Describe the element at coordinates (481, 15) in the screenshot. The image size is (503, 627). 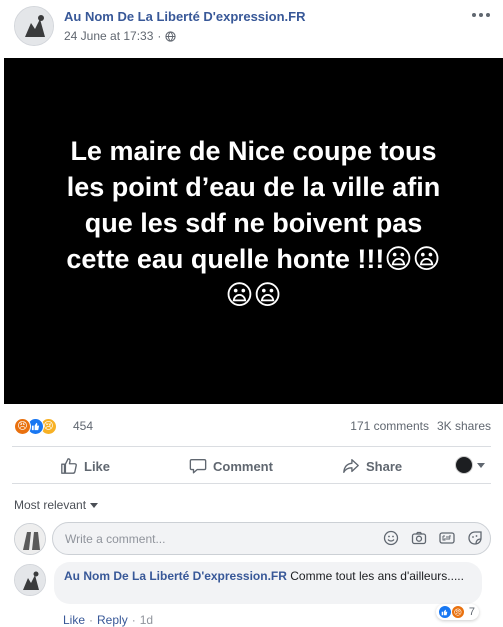
I see `more-options-icon` at that location.